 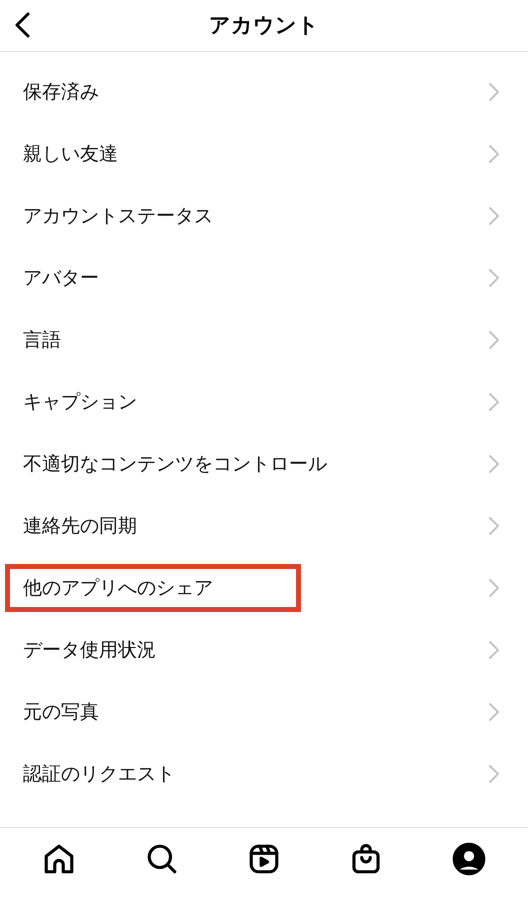 I want to click on menu-label: 不適切なコンテンツをコントロール, so click(x=175, y=464).